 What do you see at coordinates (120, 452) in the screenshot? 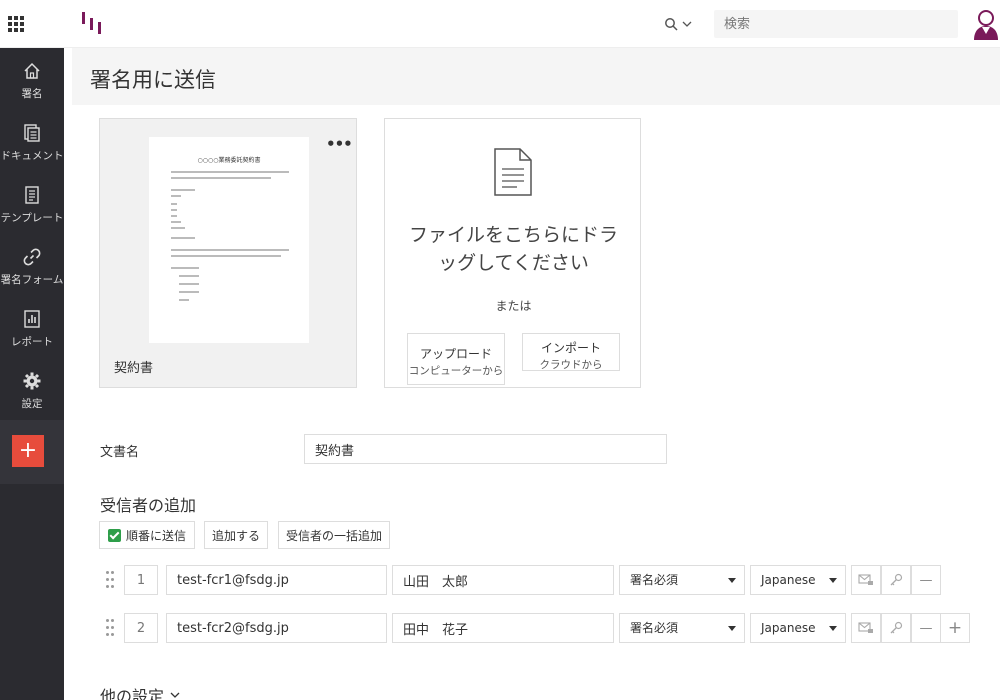
I see `document-name-label: 文書名` at bounding box center [120, 452].